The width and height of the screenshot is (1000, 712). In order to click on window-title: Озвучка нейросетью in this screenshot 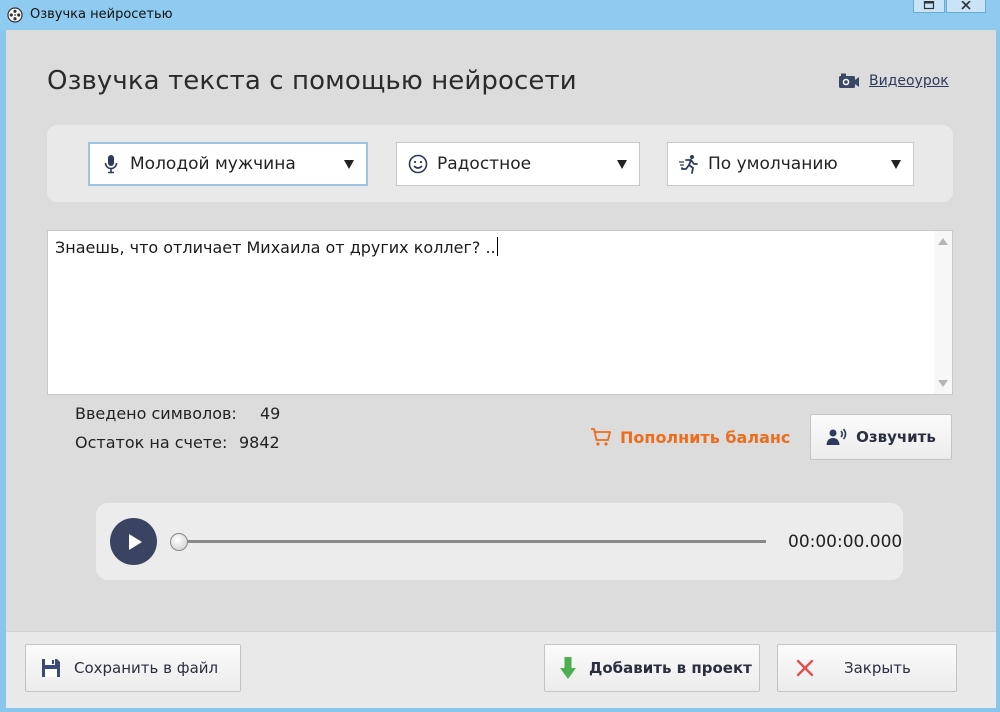, I will do `click(101, 14)`.